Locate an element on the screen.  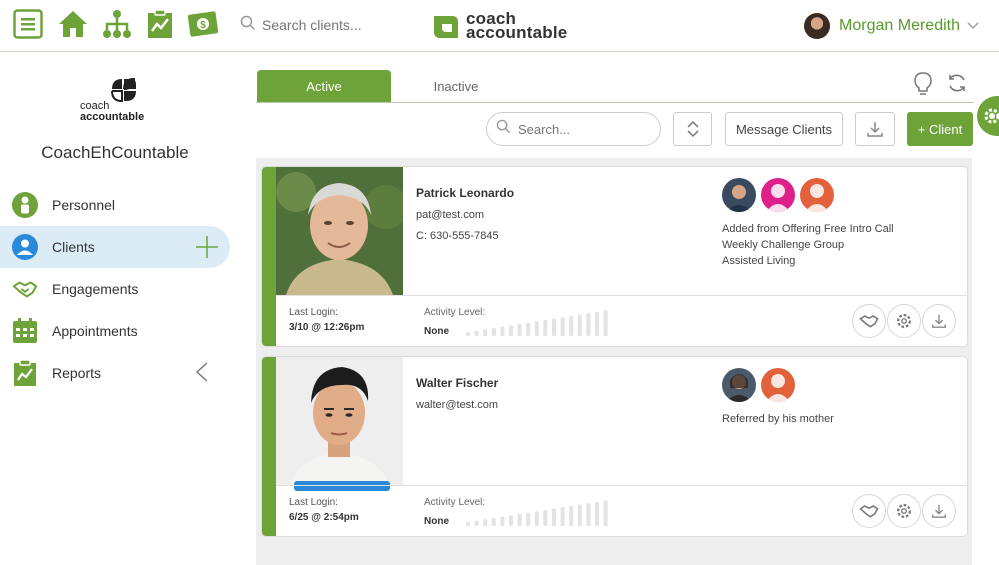
client-groups: Referred by his mother is located at coordinates (842, 397).